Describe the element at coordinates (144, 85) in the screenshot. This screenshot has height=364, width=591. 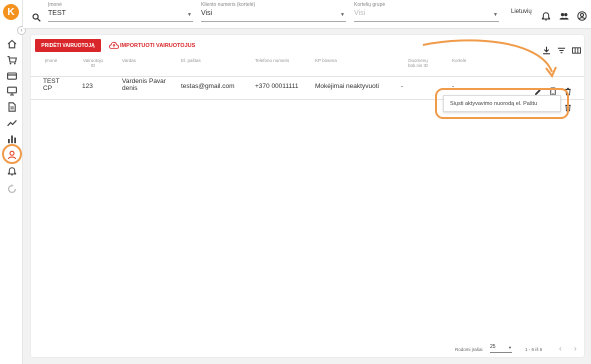
I see `cell-name: Vardenis Pavar denis` at that location.